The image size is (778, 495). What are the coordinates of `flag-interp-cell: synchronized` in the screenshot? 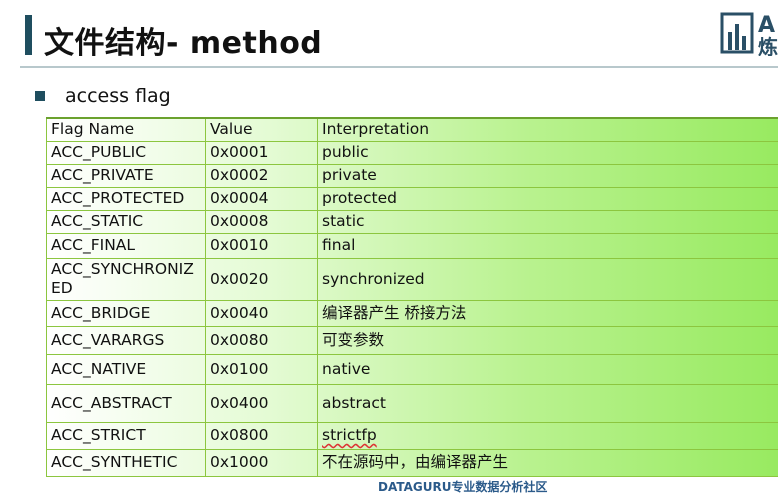 It's located at (548, 279).